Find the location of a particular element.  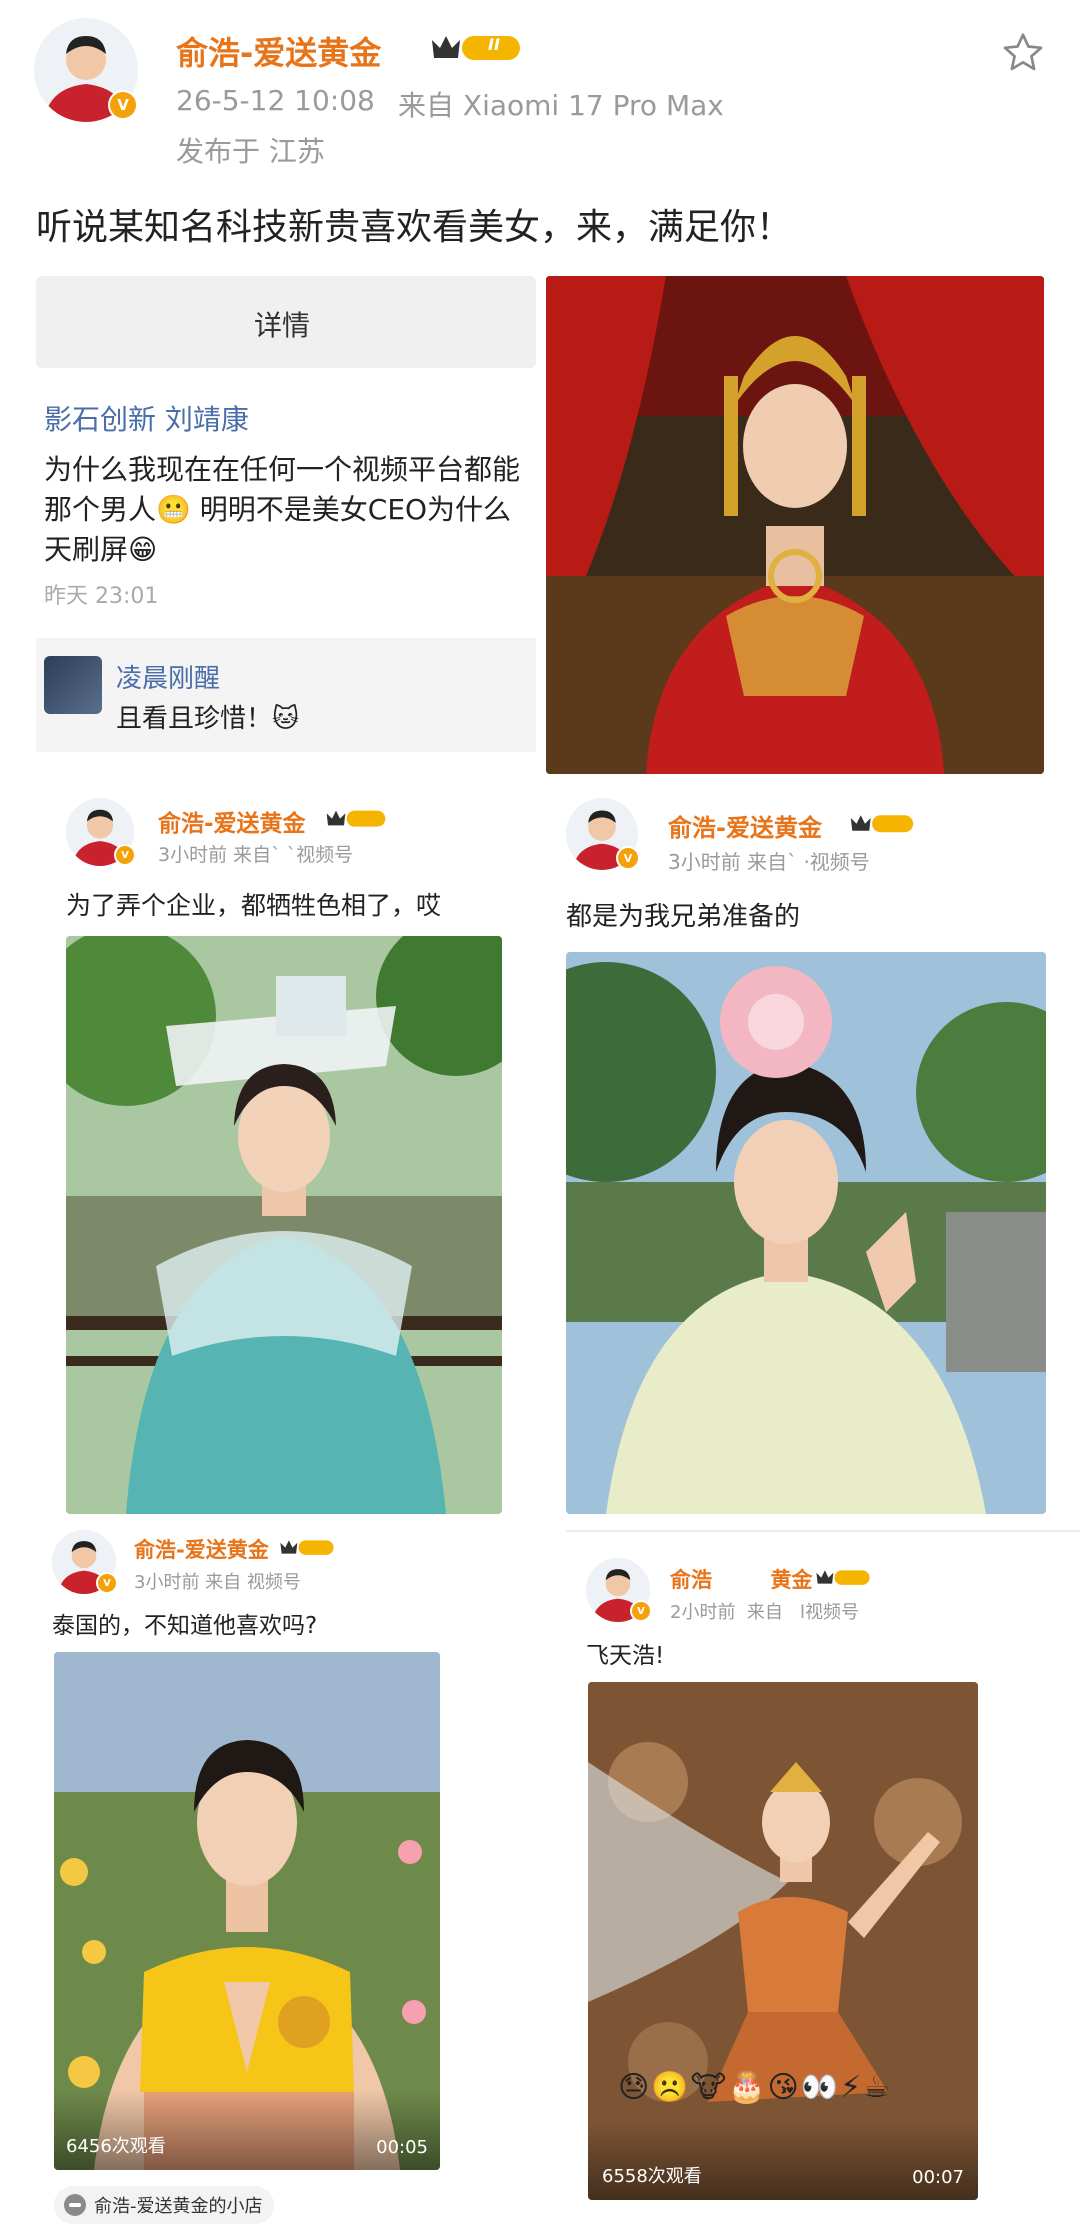

quote-line-1: 为什么我现在在任何一个视频平台都能 is located at coordinates (282, 469).